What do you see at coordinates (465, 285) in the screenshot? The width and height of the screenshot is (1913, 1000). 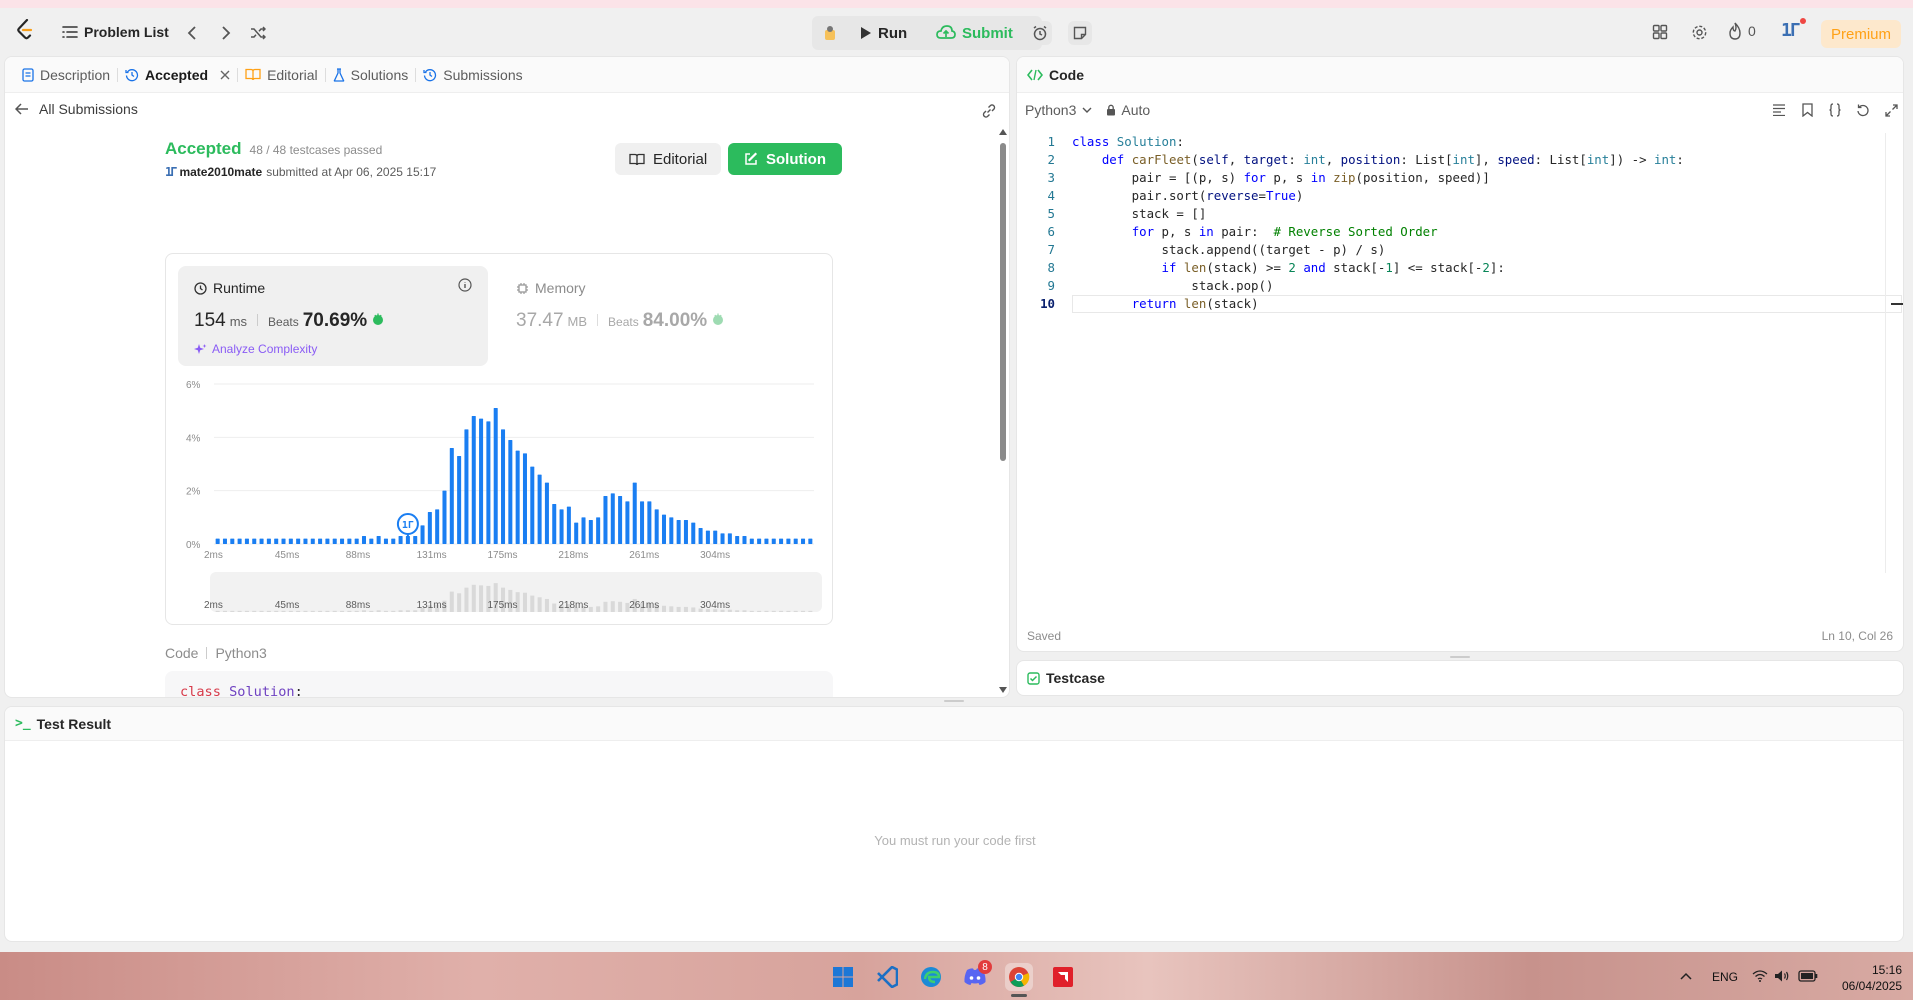 I see `info-icon` at bounding box center [465, 285].